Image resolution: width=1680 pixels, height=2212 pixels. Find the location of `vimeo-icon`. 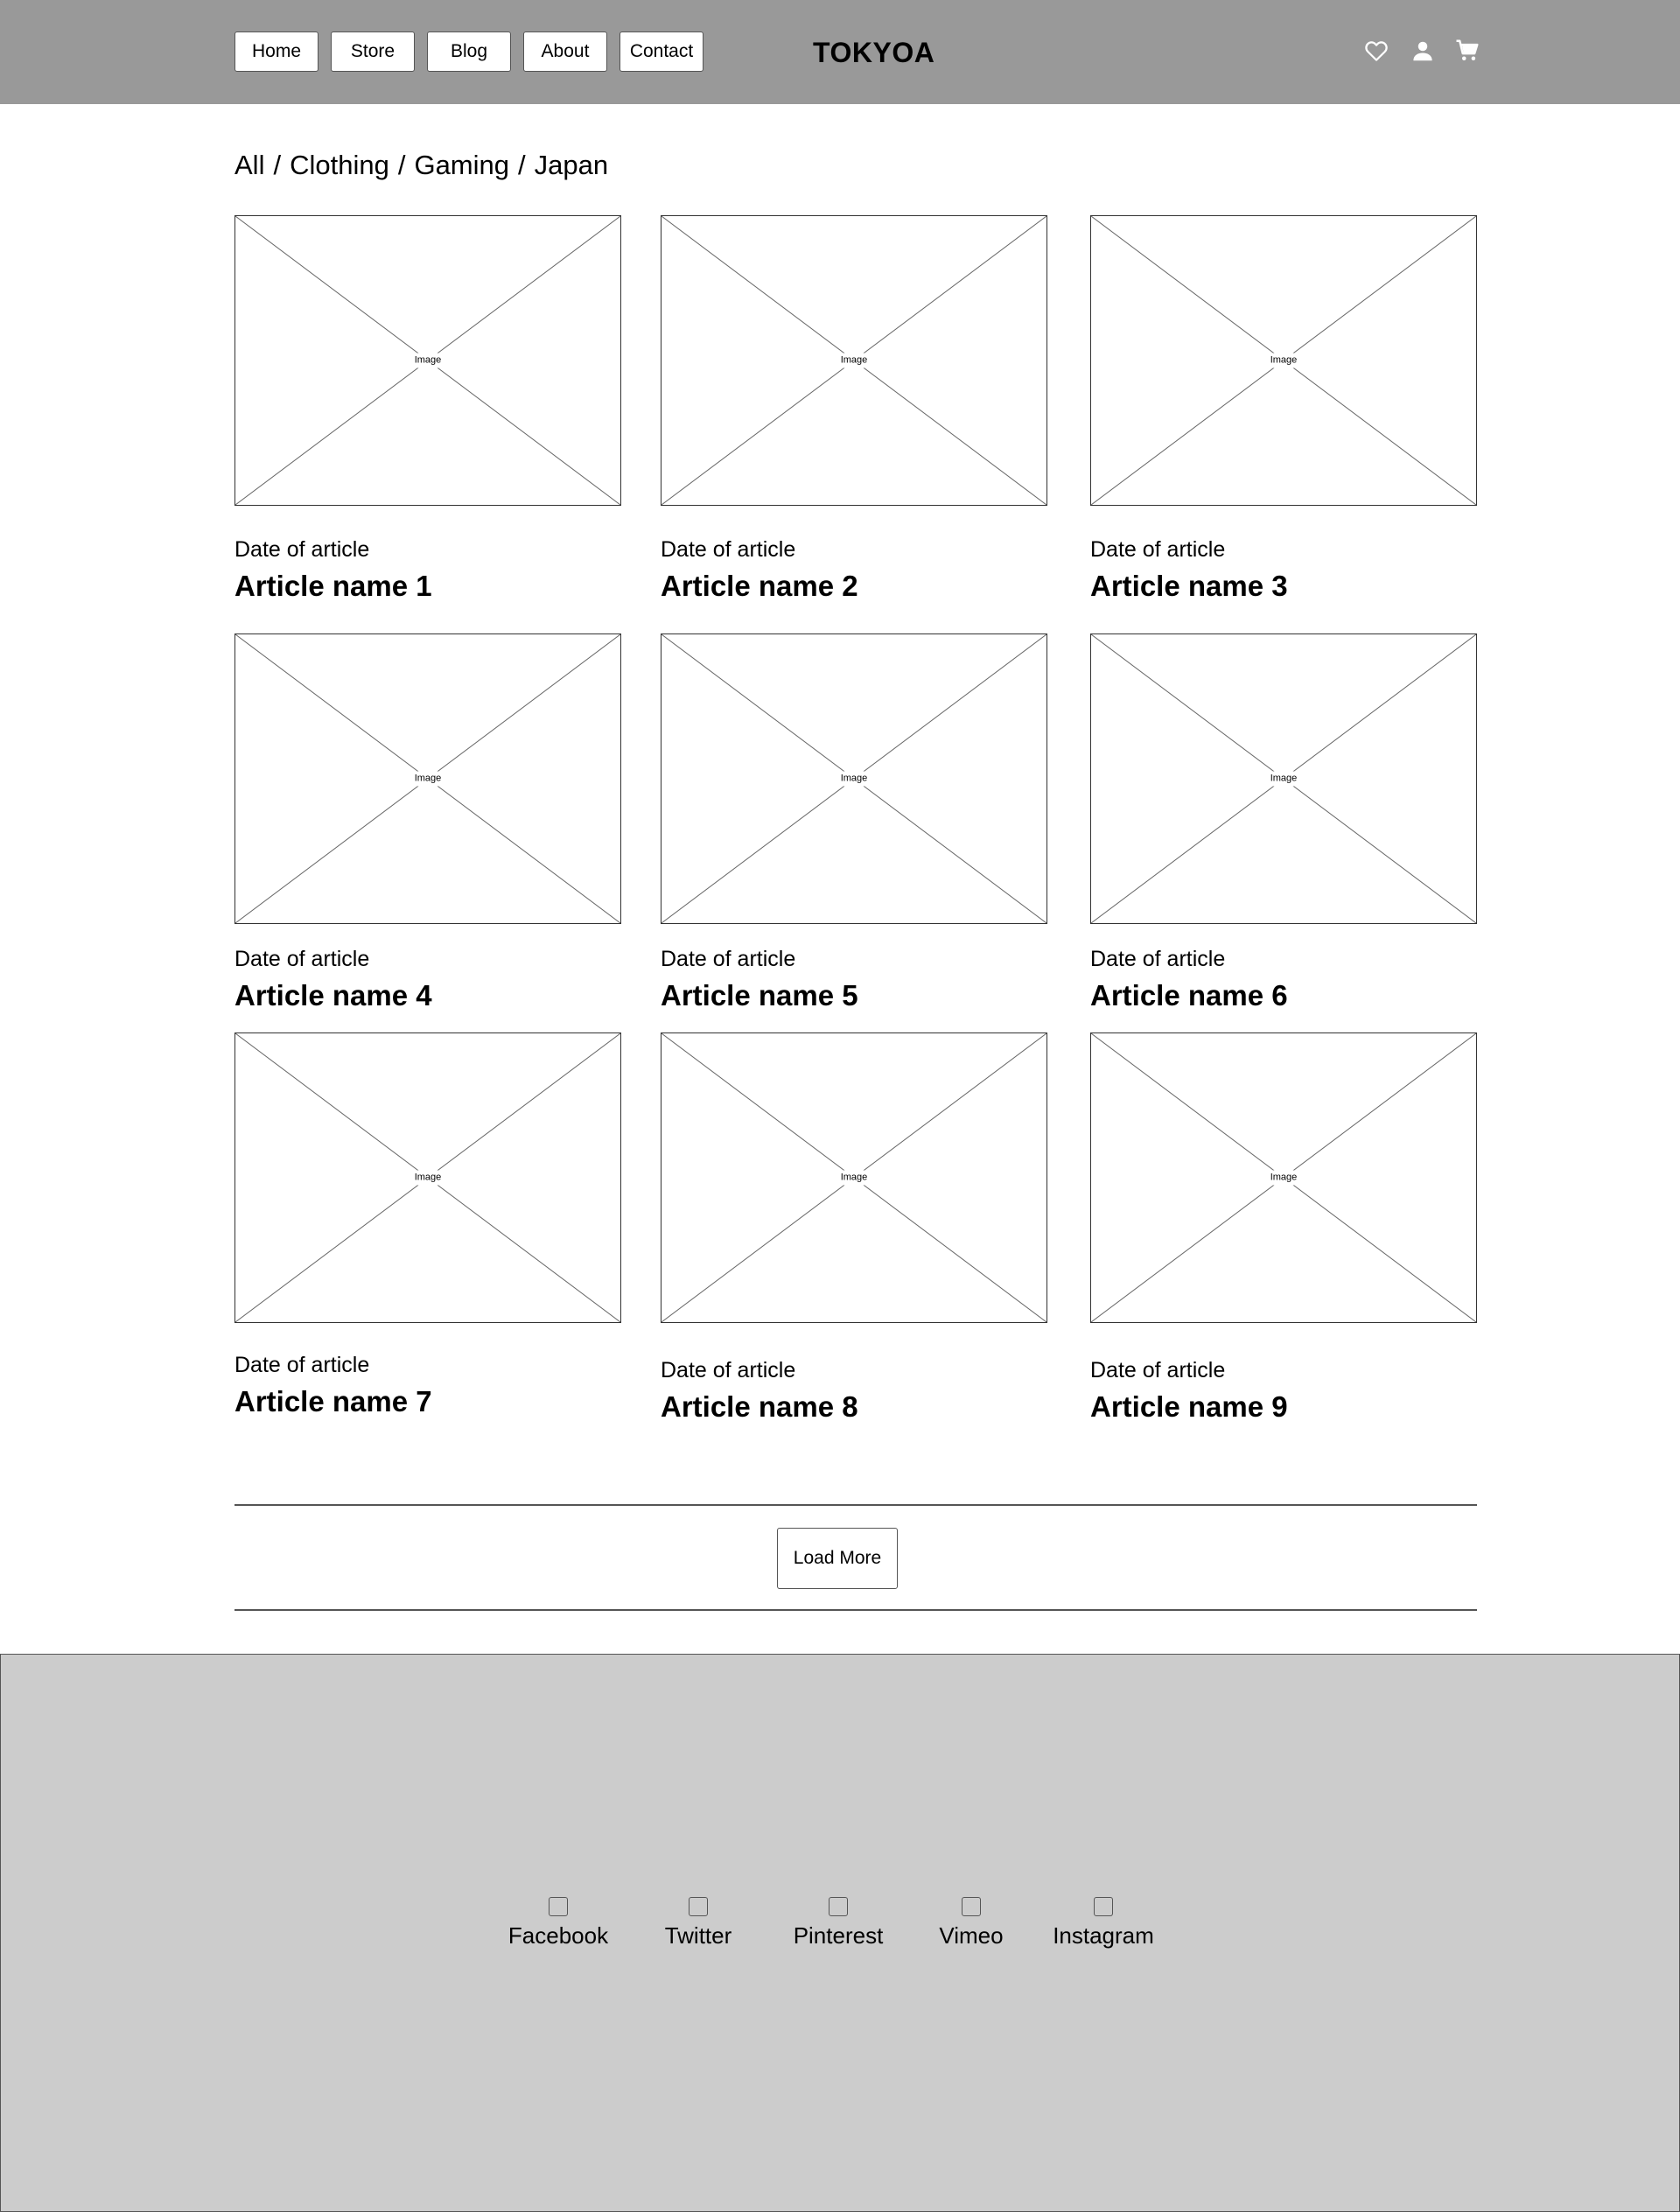

vimeo-icon is located at coordinates (971, 1906).